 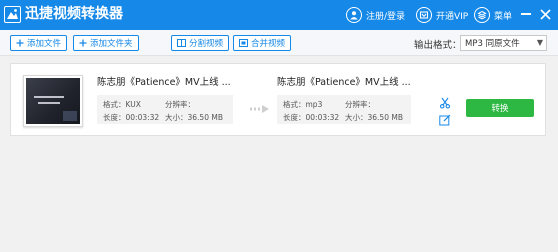 I want to click on video-thumbnail, so click(x=53, y=101).